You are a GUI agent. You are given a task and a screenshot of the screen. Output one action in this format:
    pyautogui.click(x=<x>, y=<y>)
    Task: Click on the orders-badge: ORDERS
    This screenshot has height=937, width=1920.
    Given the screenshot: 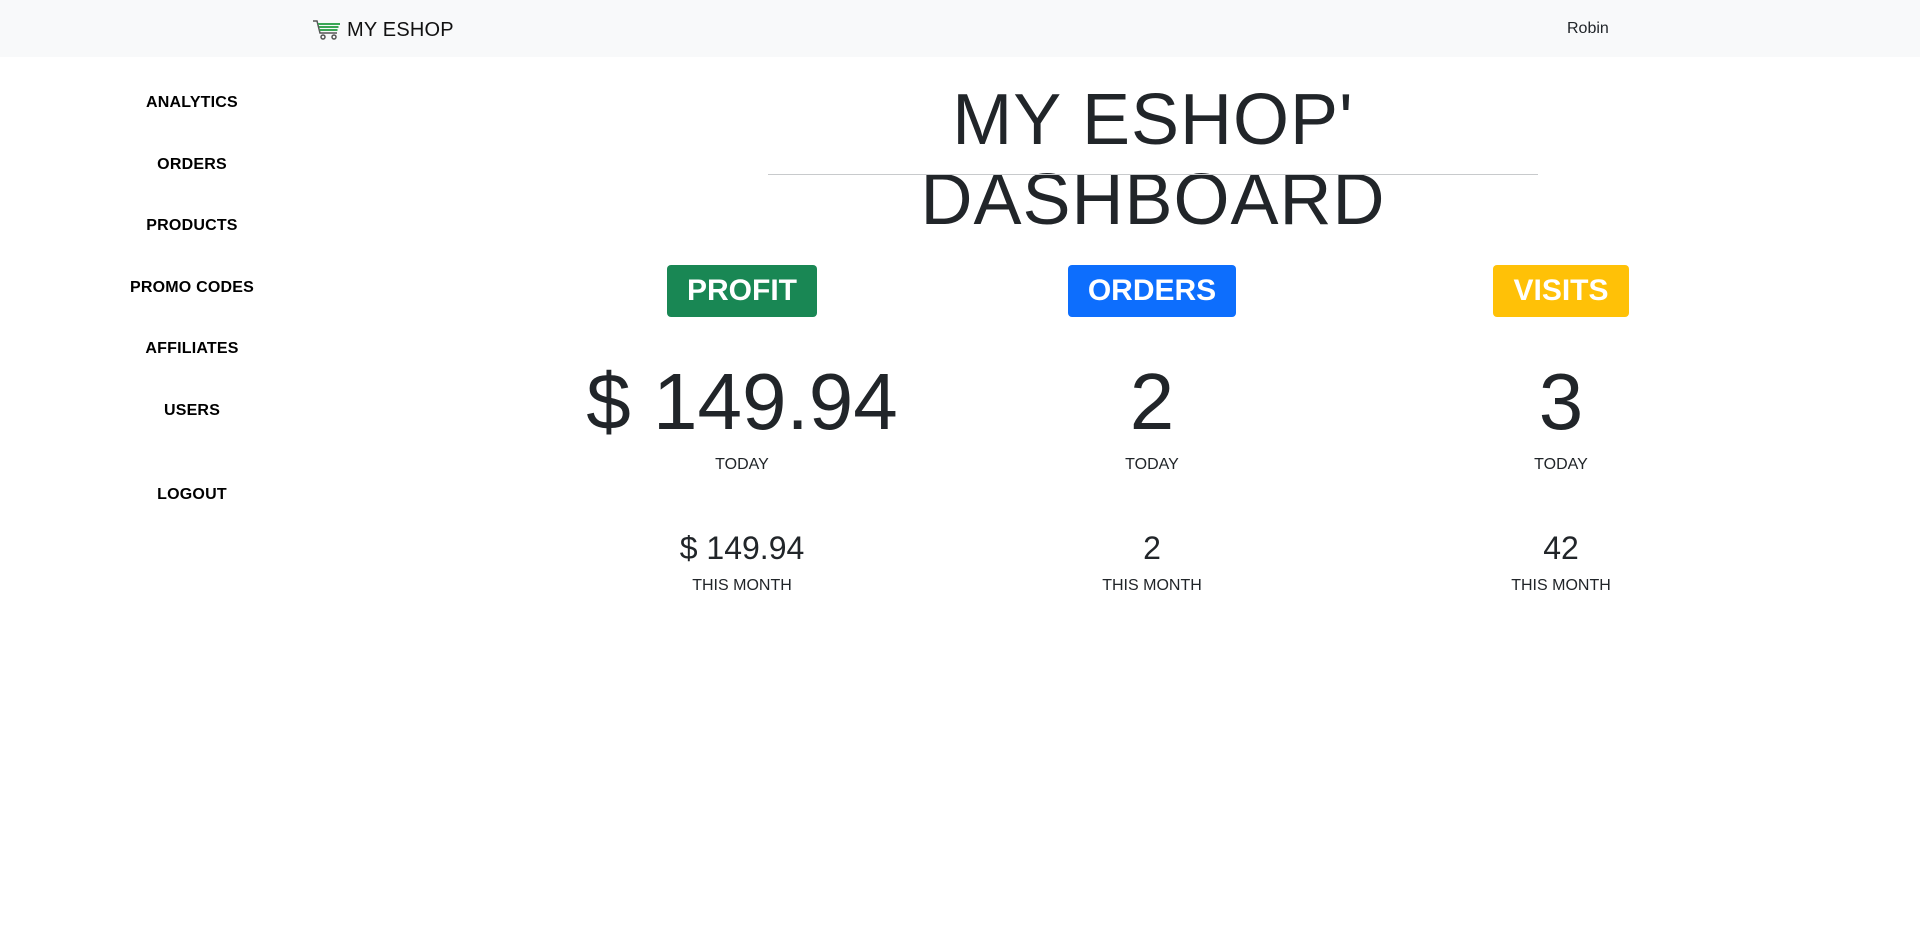 What is the action you would take?
    pyautogui.click(x=1152, y=291)
    